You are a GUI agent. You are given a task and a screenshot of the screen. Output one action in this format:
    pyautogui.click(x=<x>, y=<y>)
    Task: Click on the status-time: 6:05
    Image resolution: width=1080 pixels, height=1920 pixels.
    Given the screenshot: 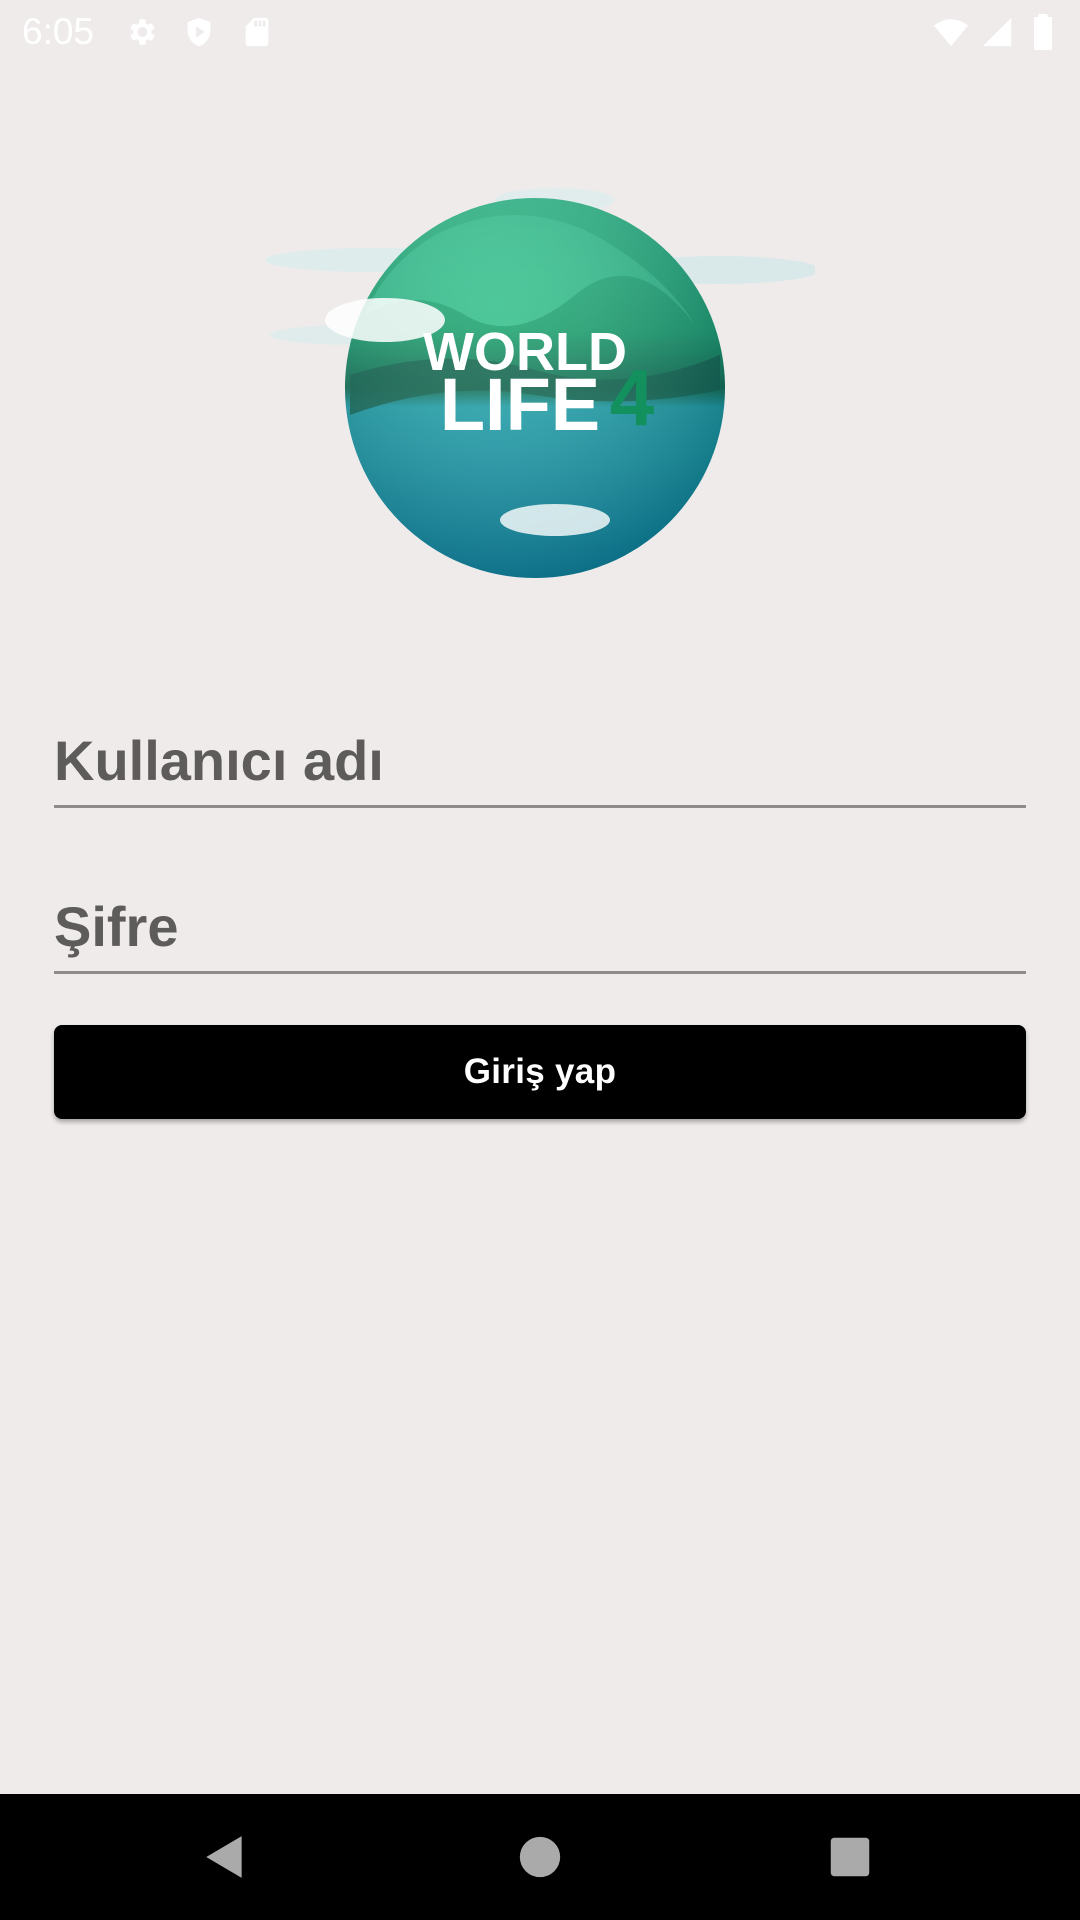 What is the action you would take?
    pyautogui.click(x=58, y=31)
    